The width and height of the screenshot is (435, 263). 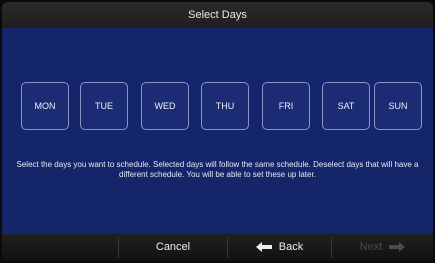 What do you see at coordinates (371, 247) in the screenshot?
I see `next-label: Next` at bounding box center [371, 247].